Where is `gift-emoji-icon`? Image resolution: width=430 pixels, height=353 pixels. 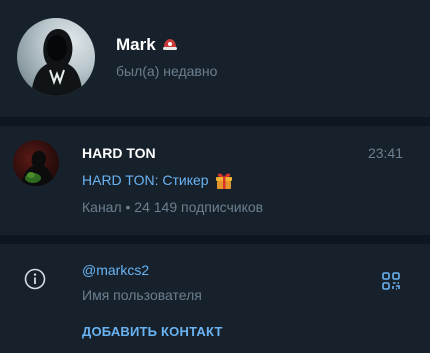
gift-emoji-icon is located at coordinates (224, 180).